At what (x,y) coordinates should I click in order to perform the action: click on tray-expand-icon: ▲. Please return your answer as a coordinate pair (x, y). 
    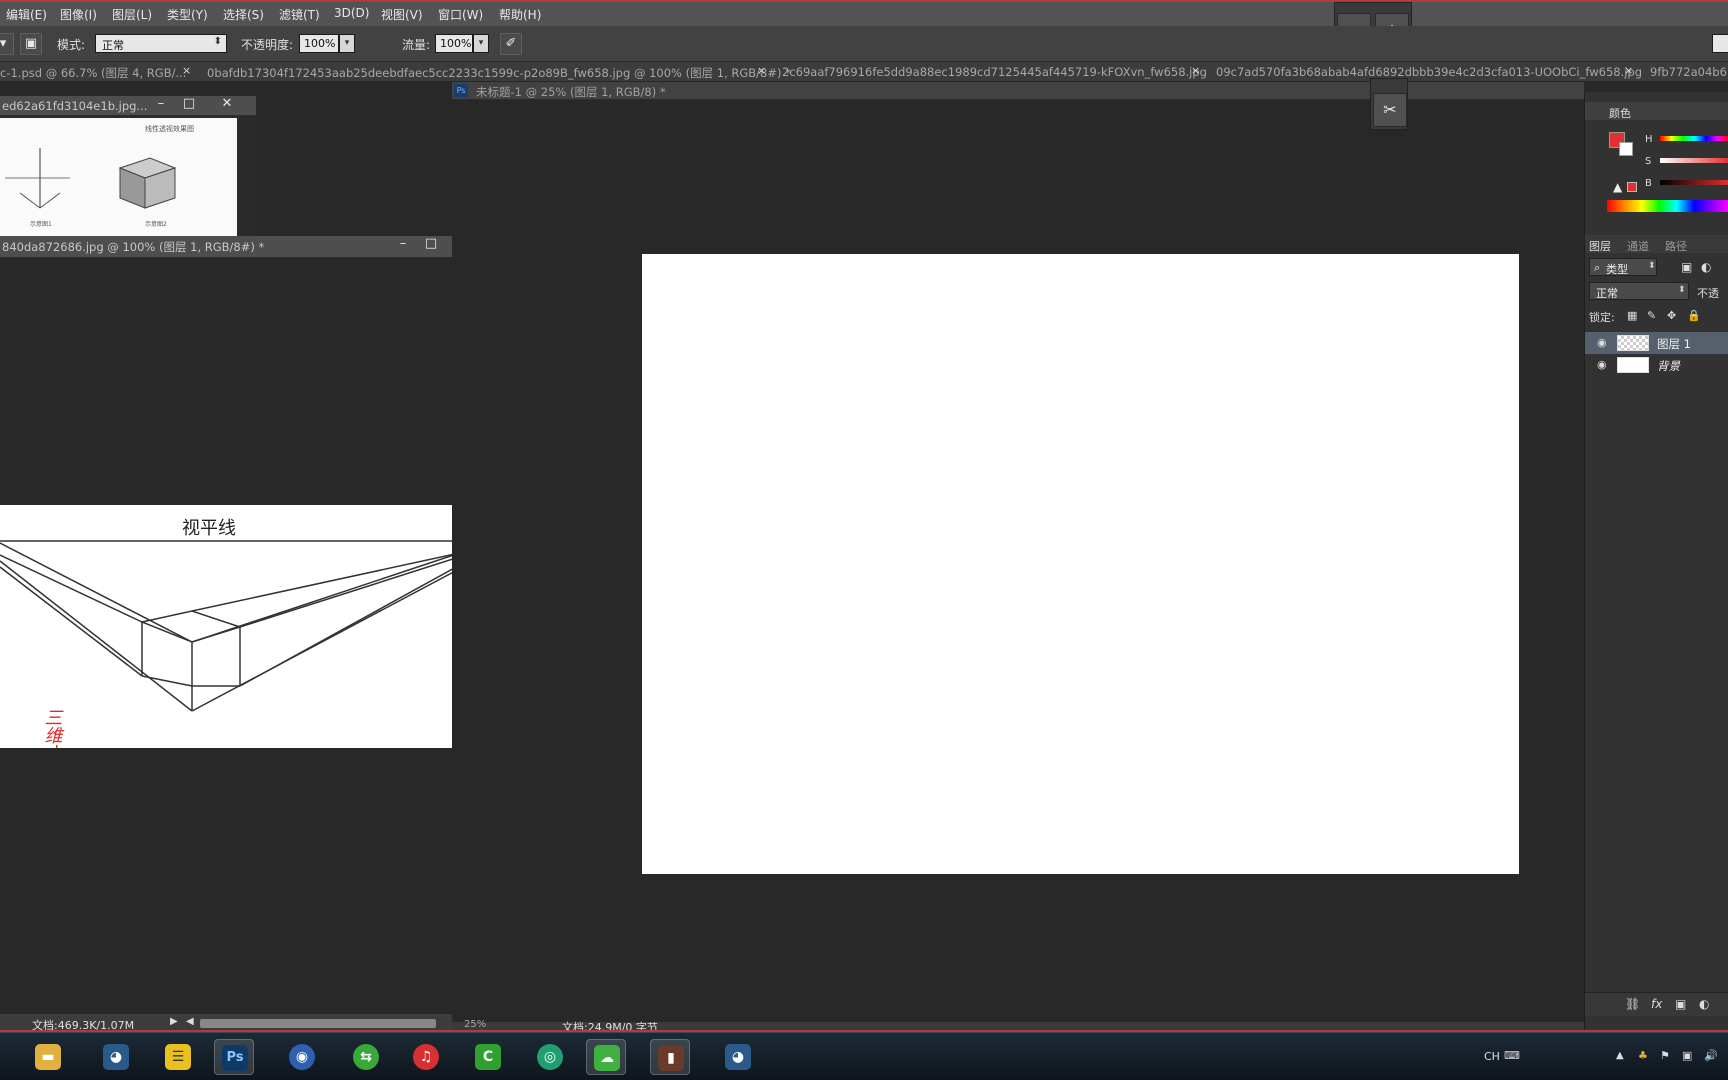
    Looking at the image, I should click on (1620, 1055).